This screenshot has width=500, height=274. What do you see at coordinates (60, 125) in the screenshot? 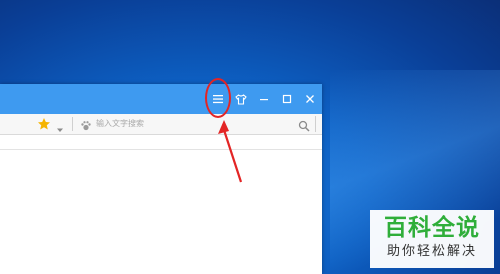
I see `chevron-down-icon` at bounding box center [60, 125].